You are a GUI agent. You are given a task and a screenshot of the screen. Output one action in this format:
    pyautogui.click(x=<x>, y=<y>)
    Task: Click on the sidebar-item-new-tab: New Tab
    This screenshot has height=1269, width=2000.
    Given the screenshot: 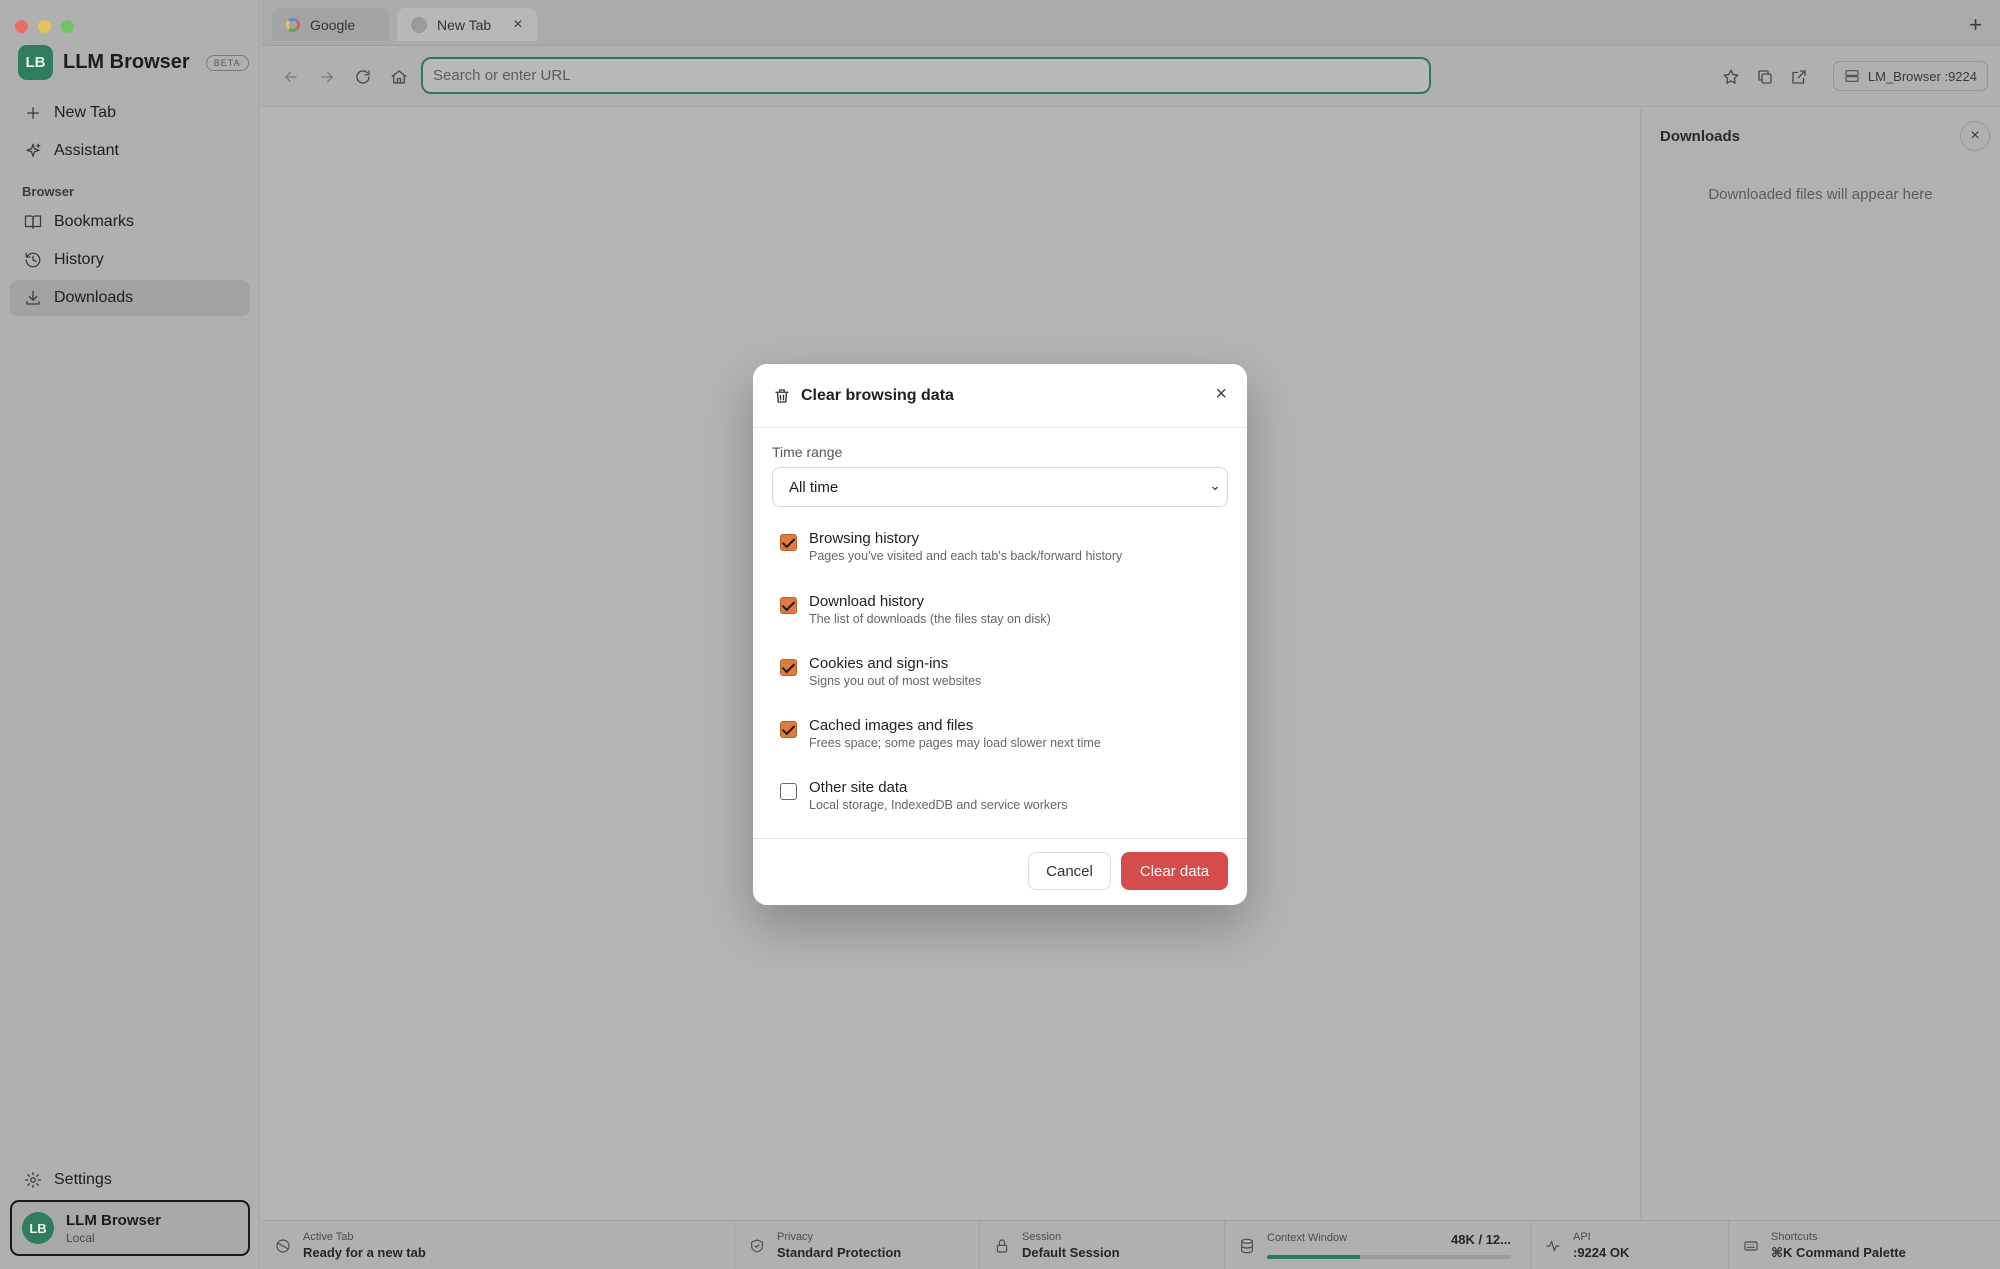 What is the action you would take?
    pyautogui.click(x=130, y=113)
    